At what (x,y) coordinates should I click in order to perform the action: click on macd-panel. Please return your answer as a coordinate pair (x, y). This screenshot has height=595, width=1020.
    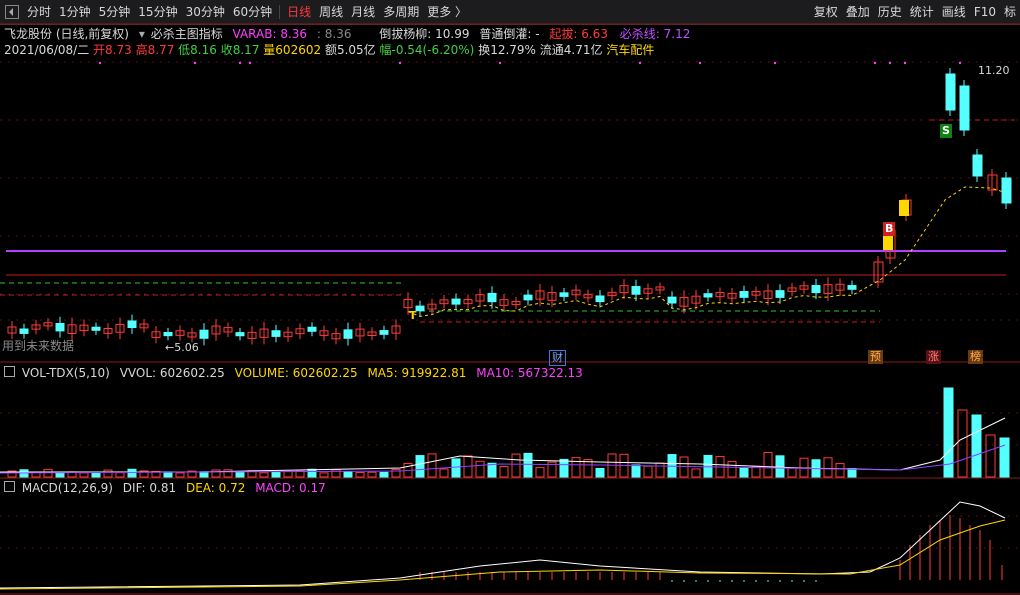
    Looking at the image, I should click on (503, 545).